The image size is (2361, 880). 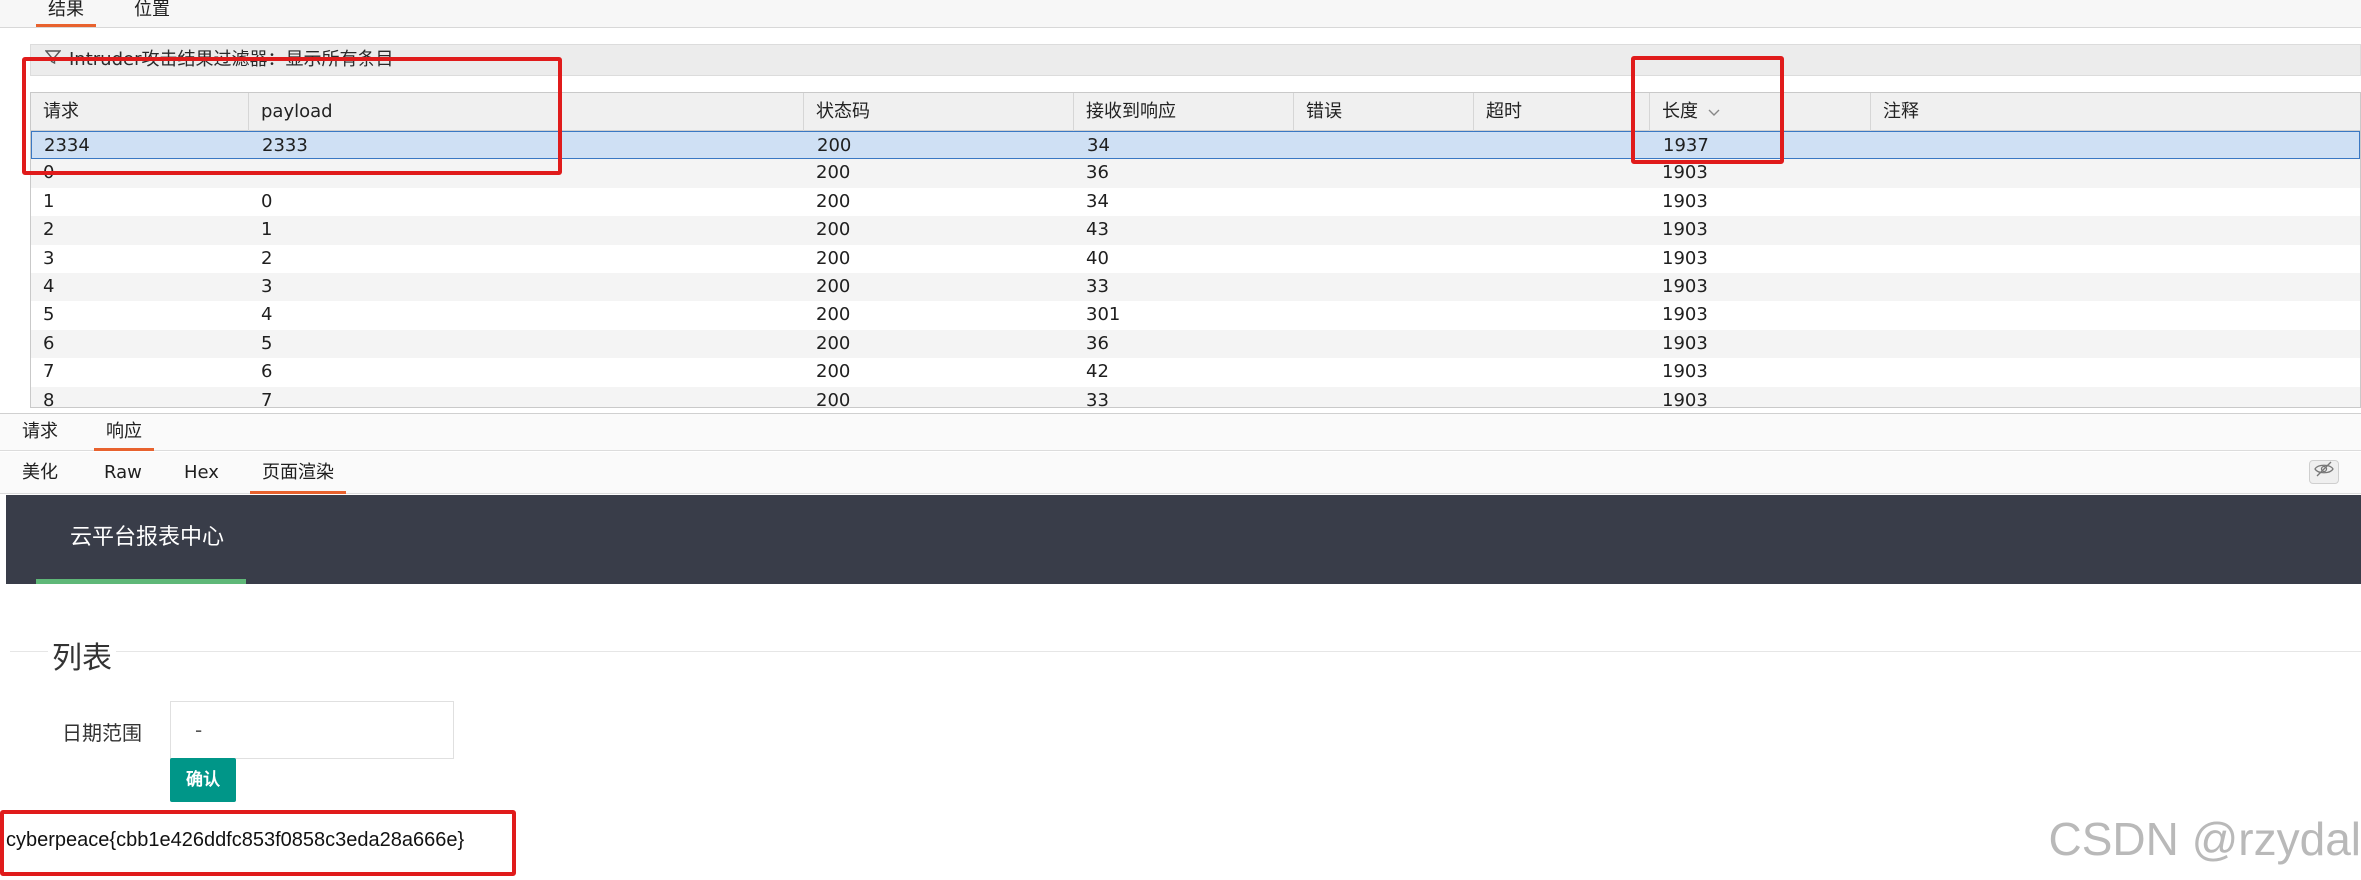 What do you see at coordinates (526, 112) in the screenshot?
I see `column-header-payload: payload` at bounding box center [526, 112].